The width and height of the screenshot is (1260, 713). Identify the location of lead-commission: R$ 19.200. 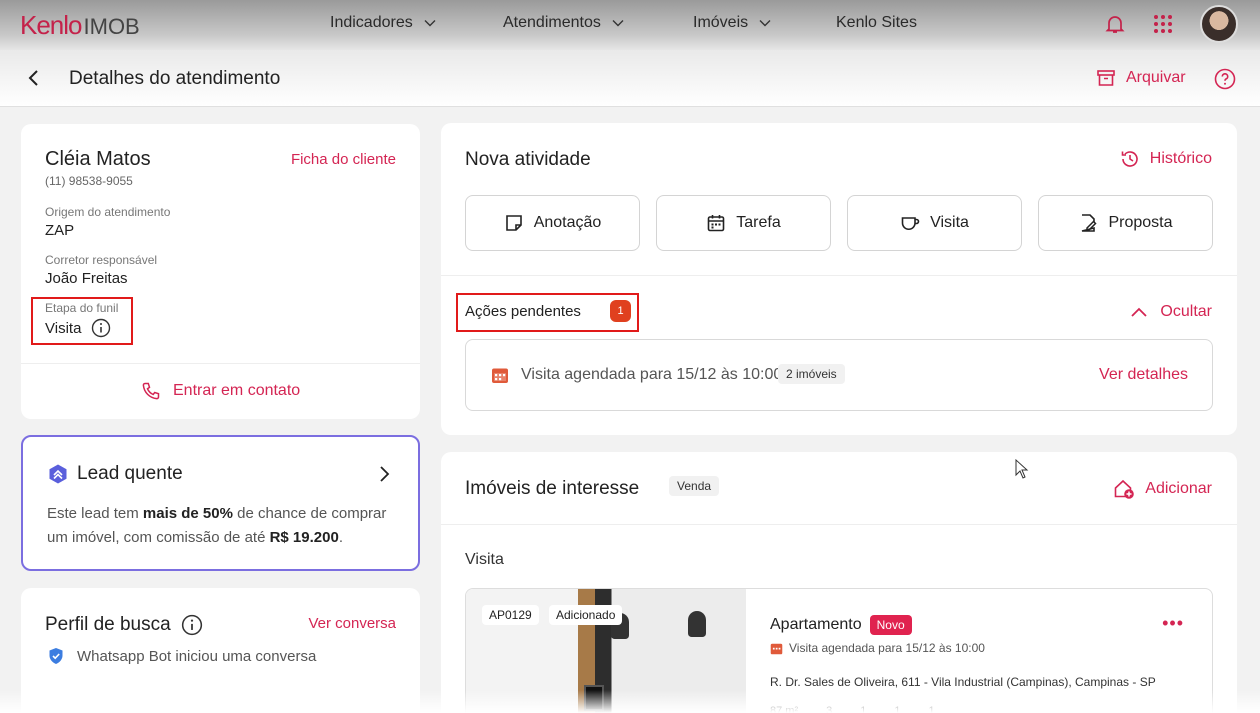
(304, 537).